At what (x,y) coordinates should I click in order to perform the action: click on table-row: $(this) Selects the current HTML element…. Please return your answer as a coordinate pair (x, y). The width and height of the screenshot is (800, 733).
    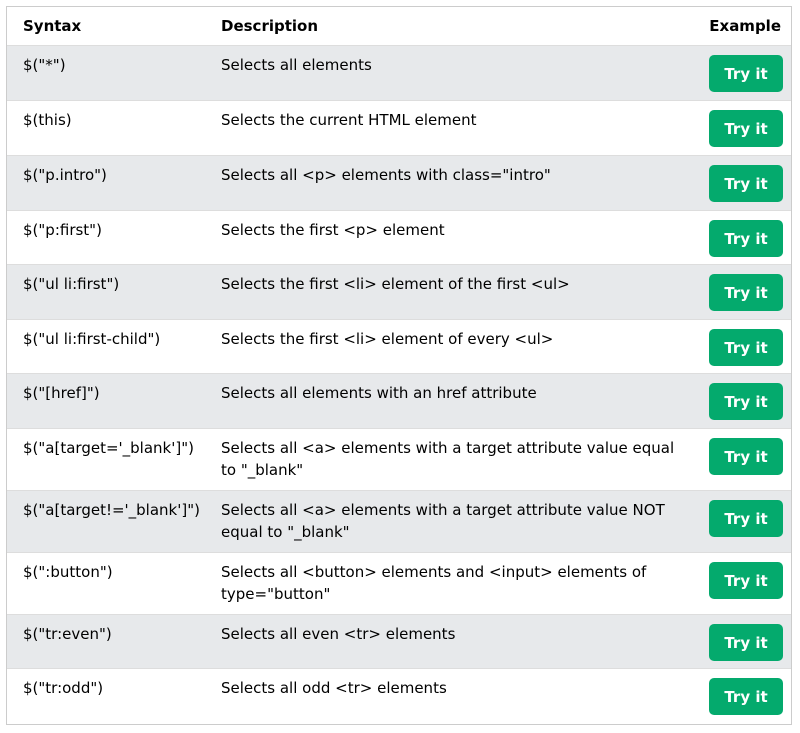
    Looking at the image, I should click on (399, 128).